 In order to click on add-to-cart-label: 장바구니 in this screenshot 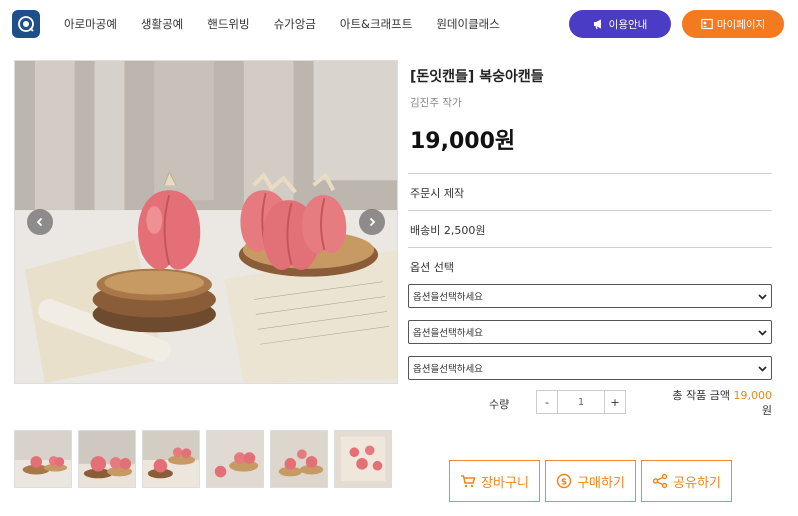, I will do `click(505, 483)`.